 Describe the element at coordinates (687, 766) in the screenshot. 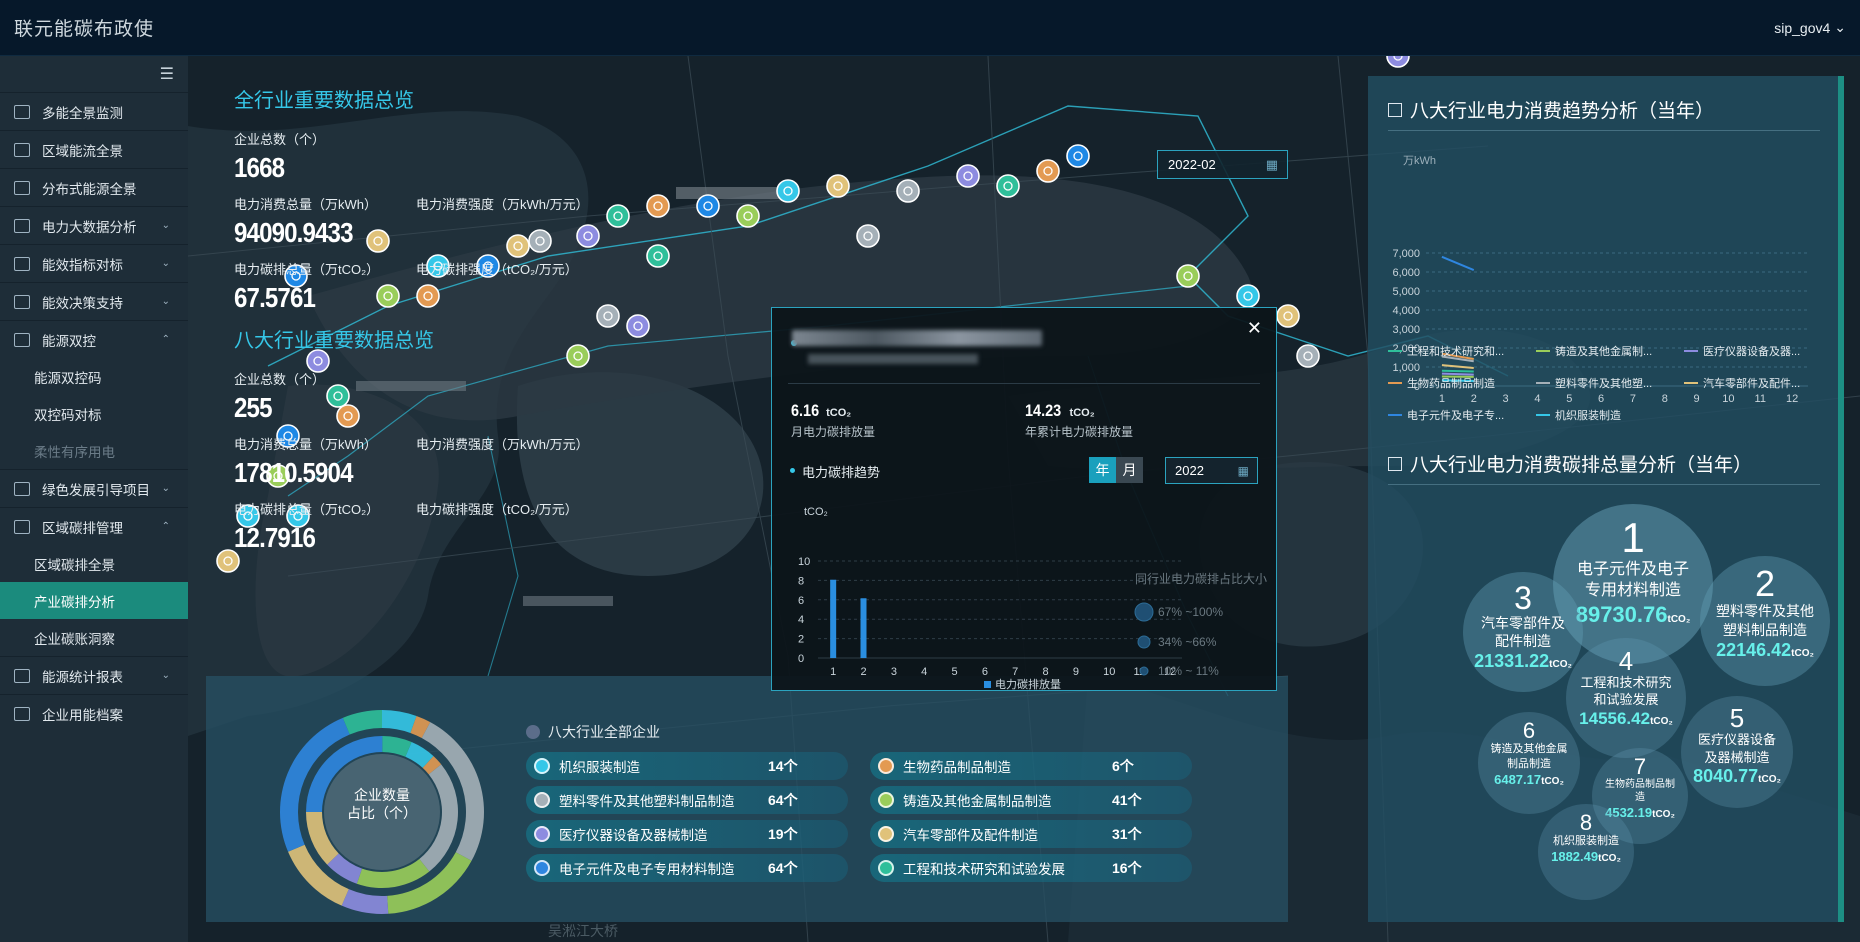

I see `industry-row: 机织服装制造 14个` at that location.